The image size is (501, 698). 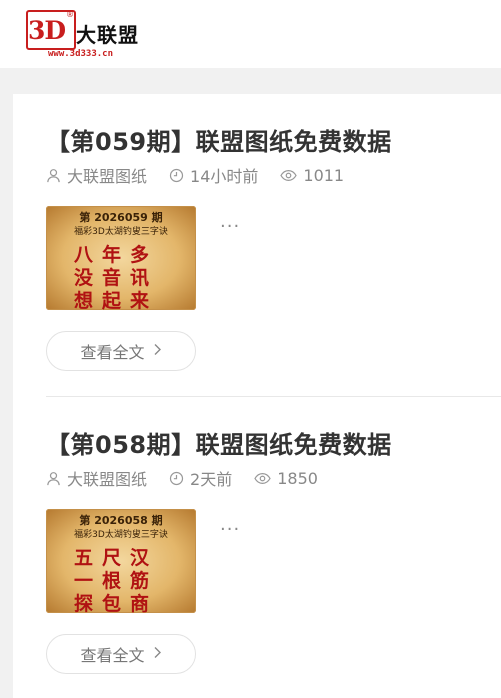 What do you see at coordinates (297, 478) in the screenshot?
I see `view-count: 1850` at bounding box center [297, 478].